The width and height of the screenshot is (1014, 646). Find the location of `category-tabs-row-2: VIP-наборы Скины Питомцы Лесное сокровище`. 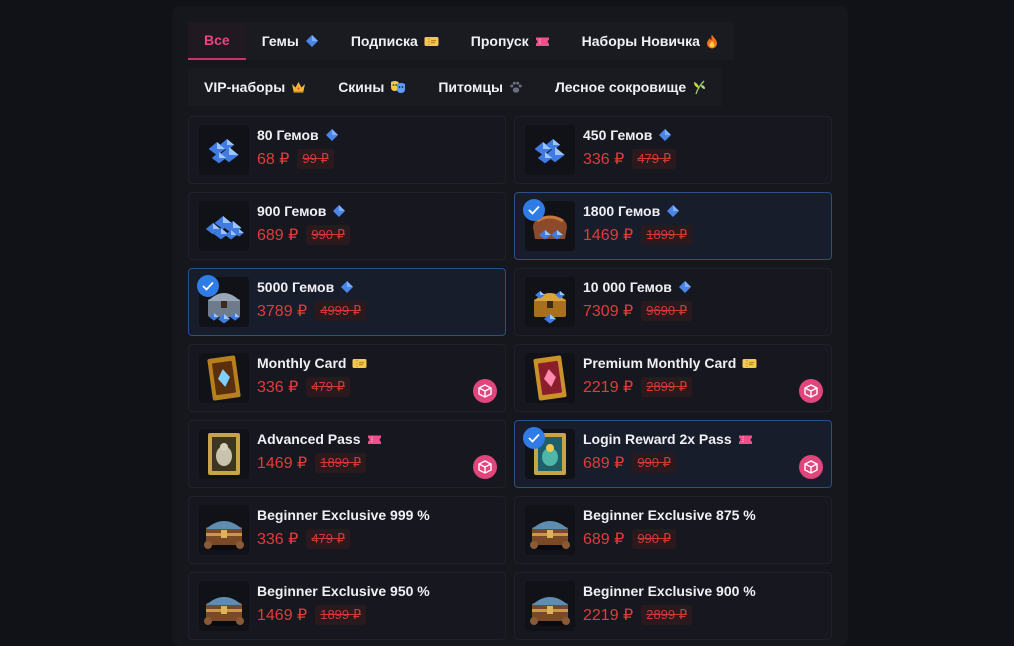

category-tabs-row-2: VIP-наборы Скины Питомцы Лесное сокровище is located at coordinates (455, 87).